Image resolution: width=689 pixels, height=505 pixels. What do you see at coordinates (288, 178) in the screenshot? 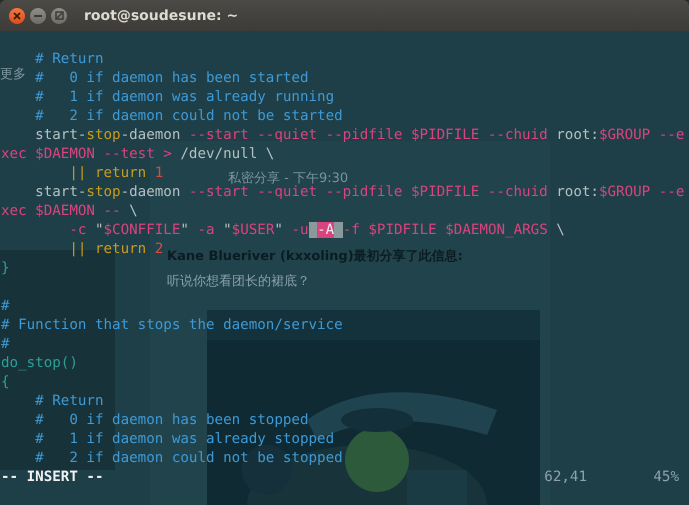
I see `background-text: 私密分享 - 下午9:30` at bounding box center [288, 178].